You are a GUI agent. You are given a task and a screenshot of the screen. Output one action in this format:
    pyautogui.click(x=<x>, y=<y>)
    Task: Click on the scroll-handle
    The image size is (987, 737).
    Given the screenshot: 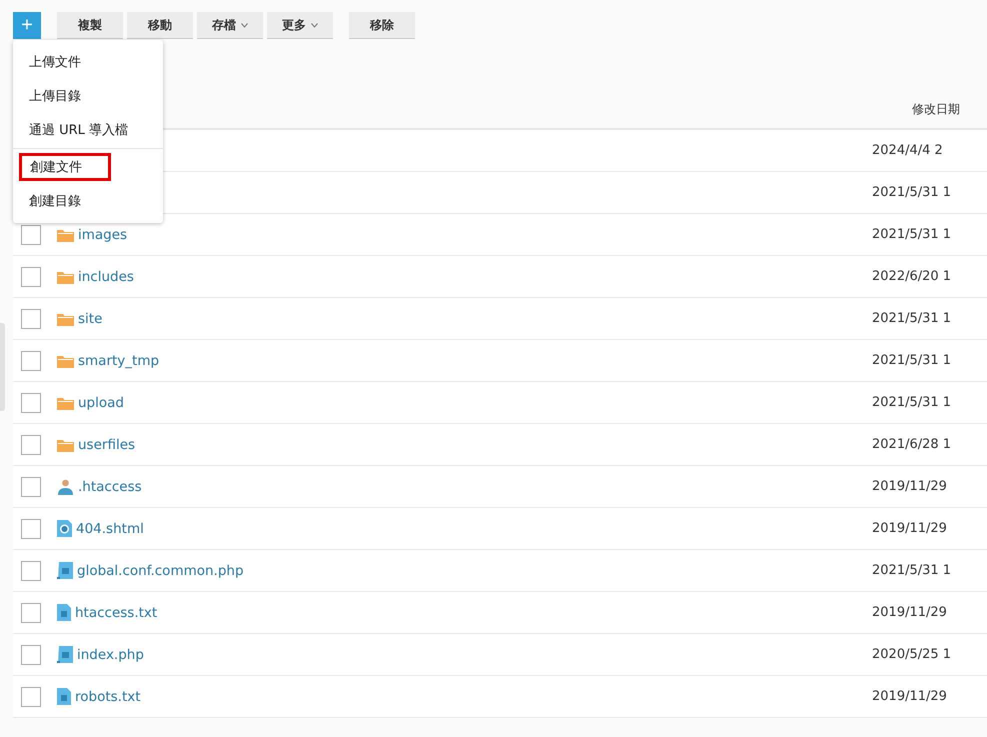 What is the action you would take?
    pyautogui.click(x=2, y=367)
    